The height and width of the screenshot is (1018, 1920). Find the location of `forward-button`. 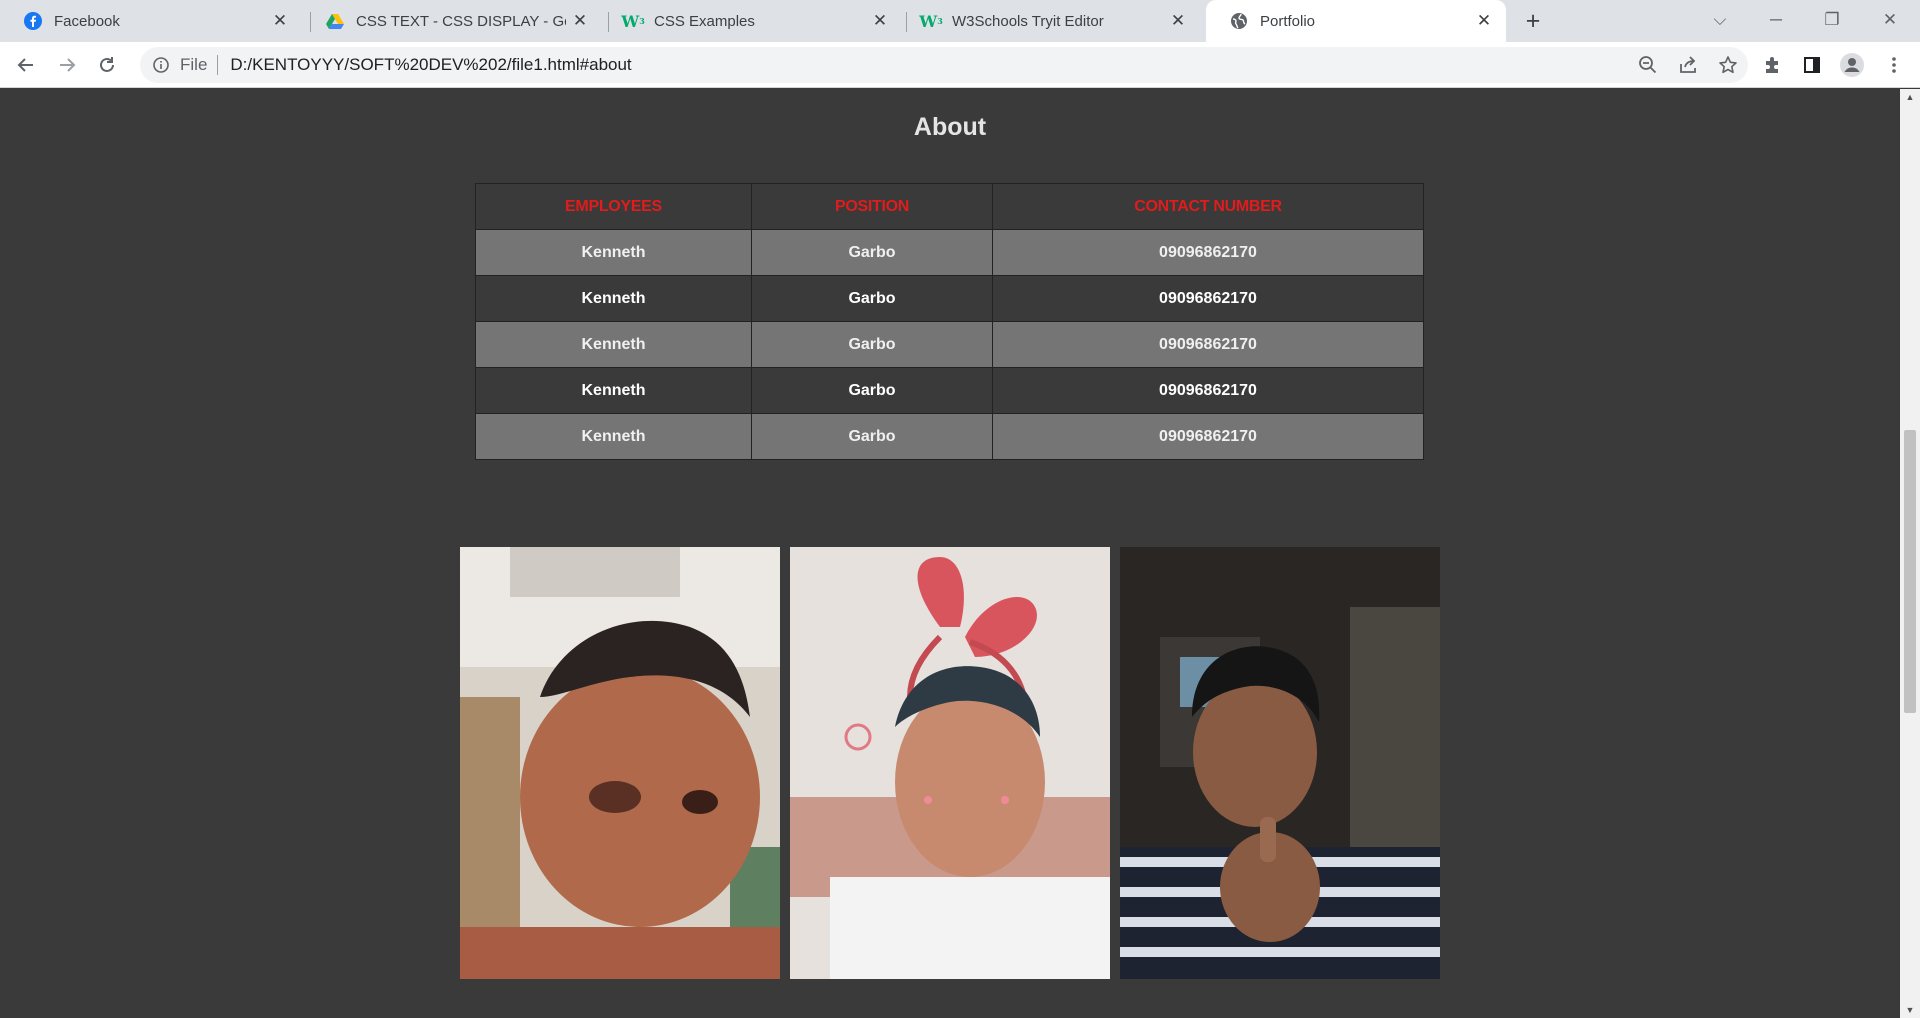

forward-button is located at coordinates (67, 65).